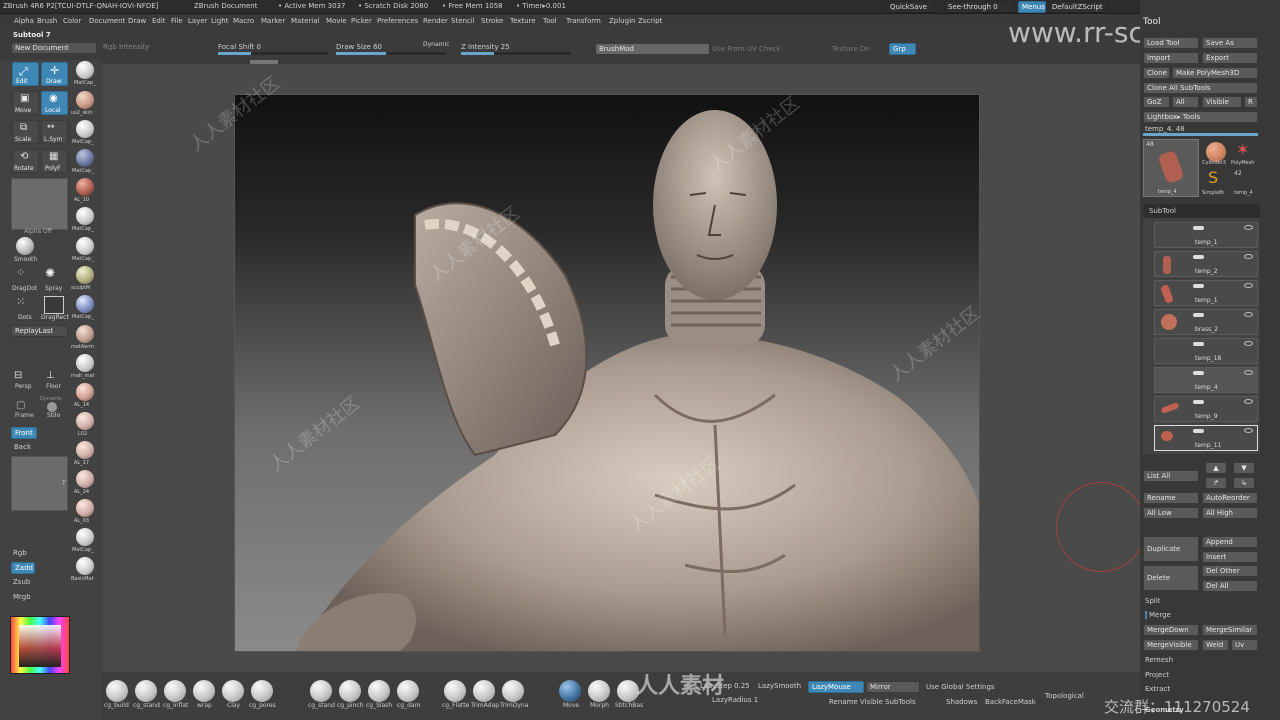 Image resolution: width=1280 pixels, height=720 pixels. What do you see at coordinates (1230, 586) in the screenshot?
I see `del-all-button: Del All` at bounding box center [1230, 586].